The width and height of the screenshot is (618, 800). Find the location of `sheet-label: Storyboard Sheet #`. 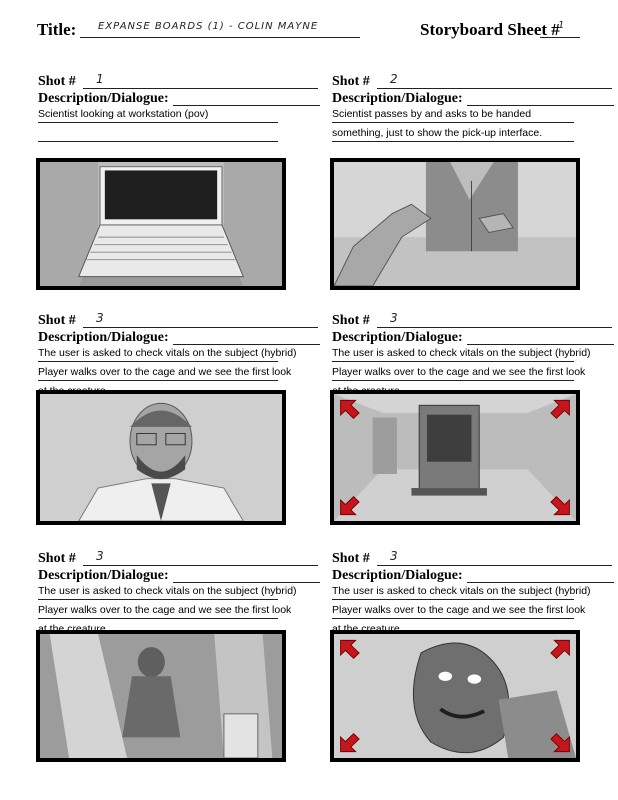

sheet-label: Storyboard Sheet # is located at coordinates (490, 29).